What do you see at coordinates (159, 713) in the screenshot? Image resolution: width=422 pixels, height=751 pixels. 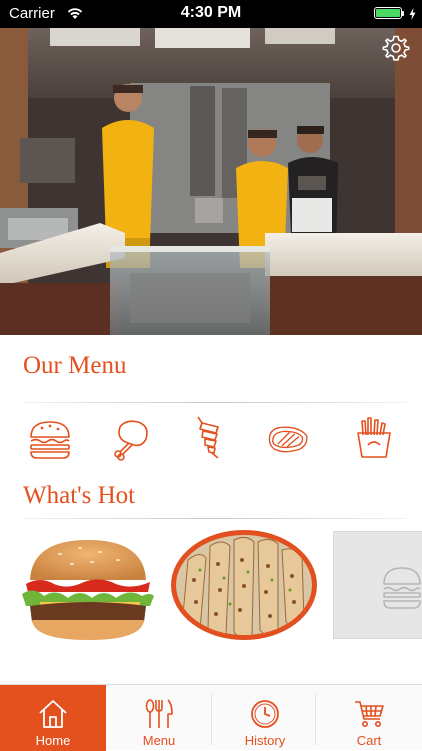 I see `utensils-icon` at bounding box center [159, 713].